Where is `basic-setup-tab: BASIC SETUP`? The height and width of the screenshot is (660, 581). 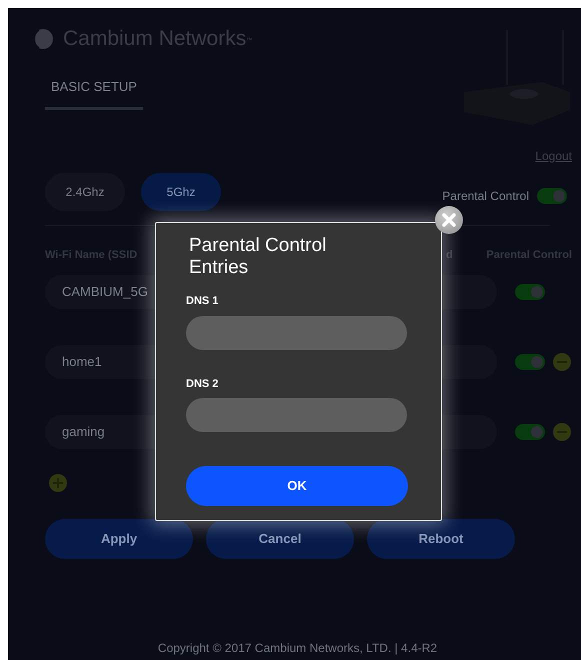
basic-setup-tab: BASIC SETUP is located at coordinates (94, 93).